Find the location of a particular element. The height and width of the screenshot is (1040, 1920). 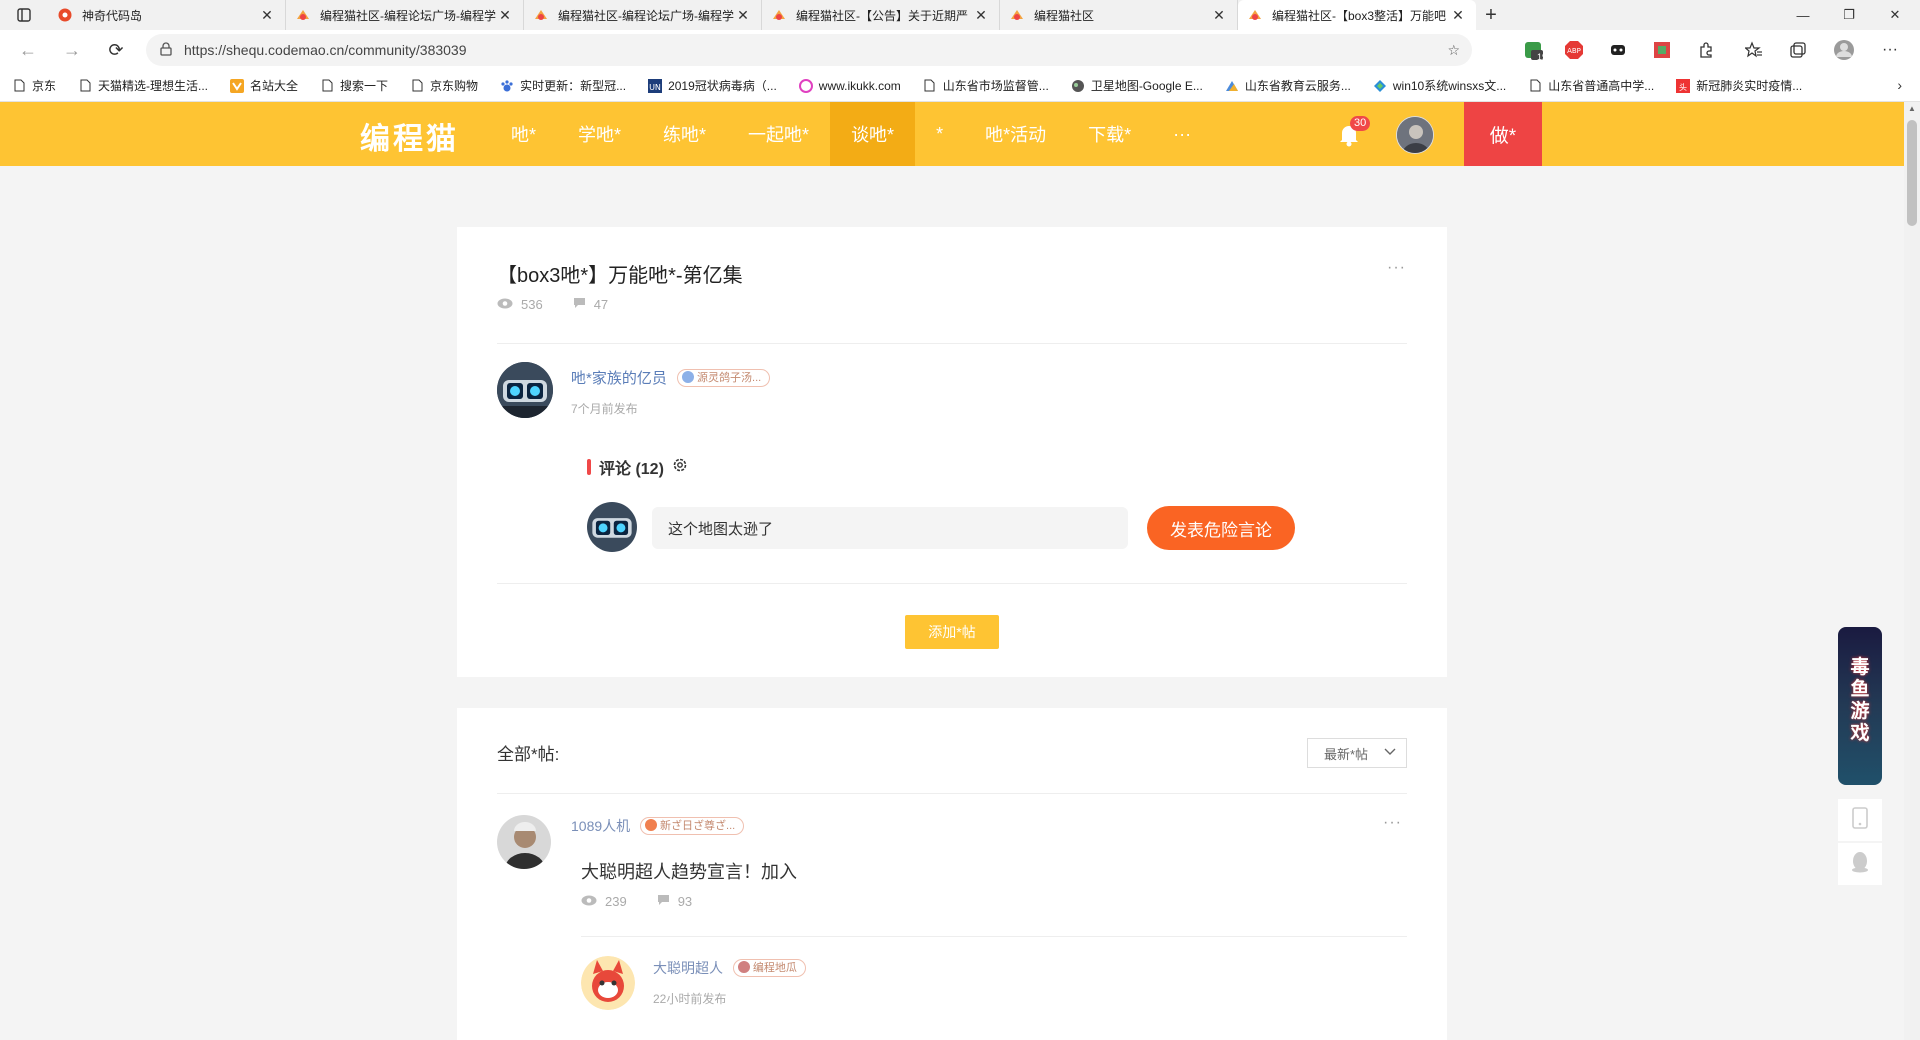

nested-reply-avatar is located at coordinates (608, 983).